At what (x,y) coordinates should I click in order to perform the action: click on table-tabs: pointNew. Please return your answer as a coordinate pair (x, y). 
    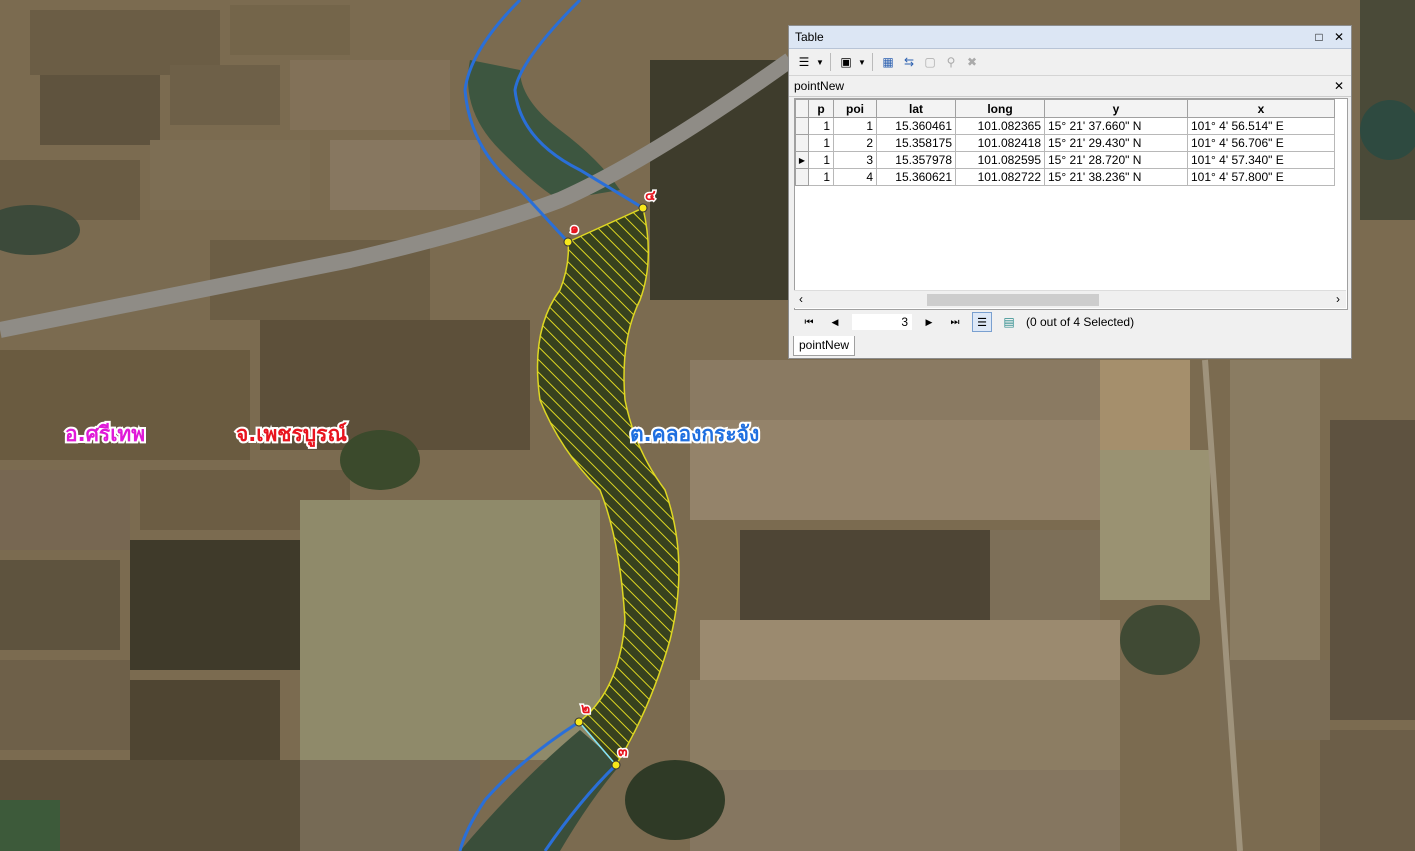
    Looking at the image, I should click on (824, 346).